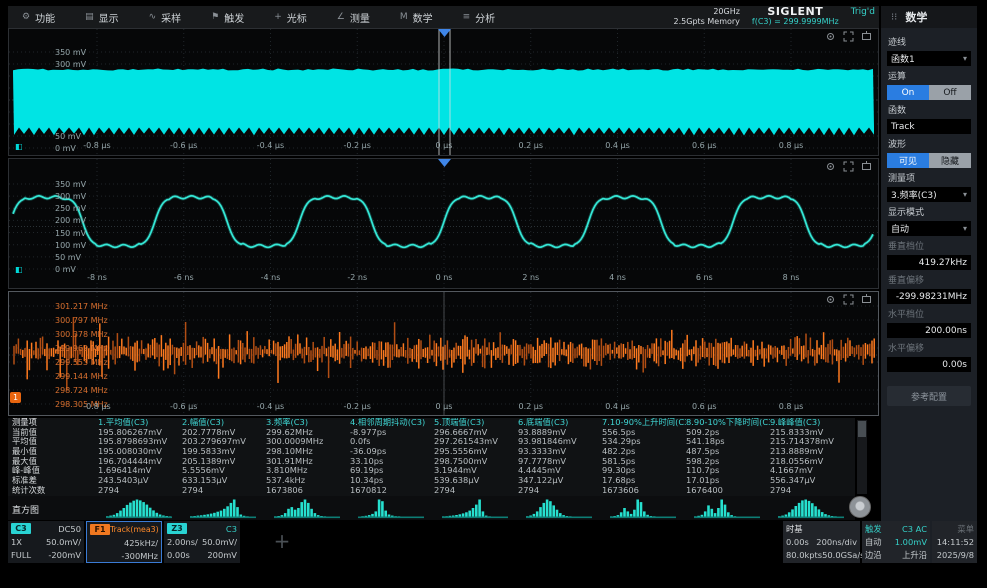 Image resolution: width=987 pixels, height=588 pixels. What do you see at coordinates (46, 542) in the screenshot?
I see `channel-c3-descriptor: C3 DC50 1X 50.0mV/ FULL -200mV` at bounding box center [46, 542].